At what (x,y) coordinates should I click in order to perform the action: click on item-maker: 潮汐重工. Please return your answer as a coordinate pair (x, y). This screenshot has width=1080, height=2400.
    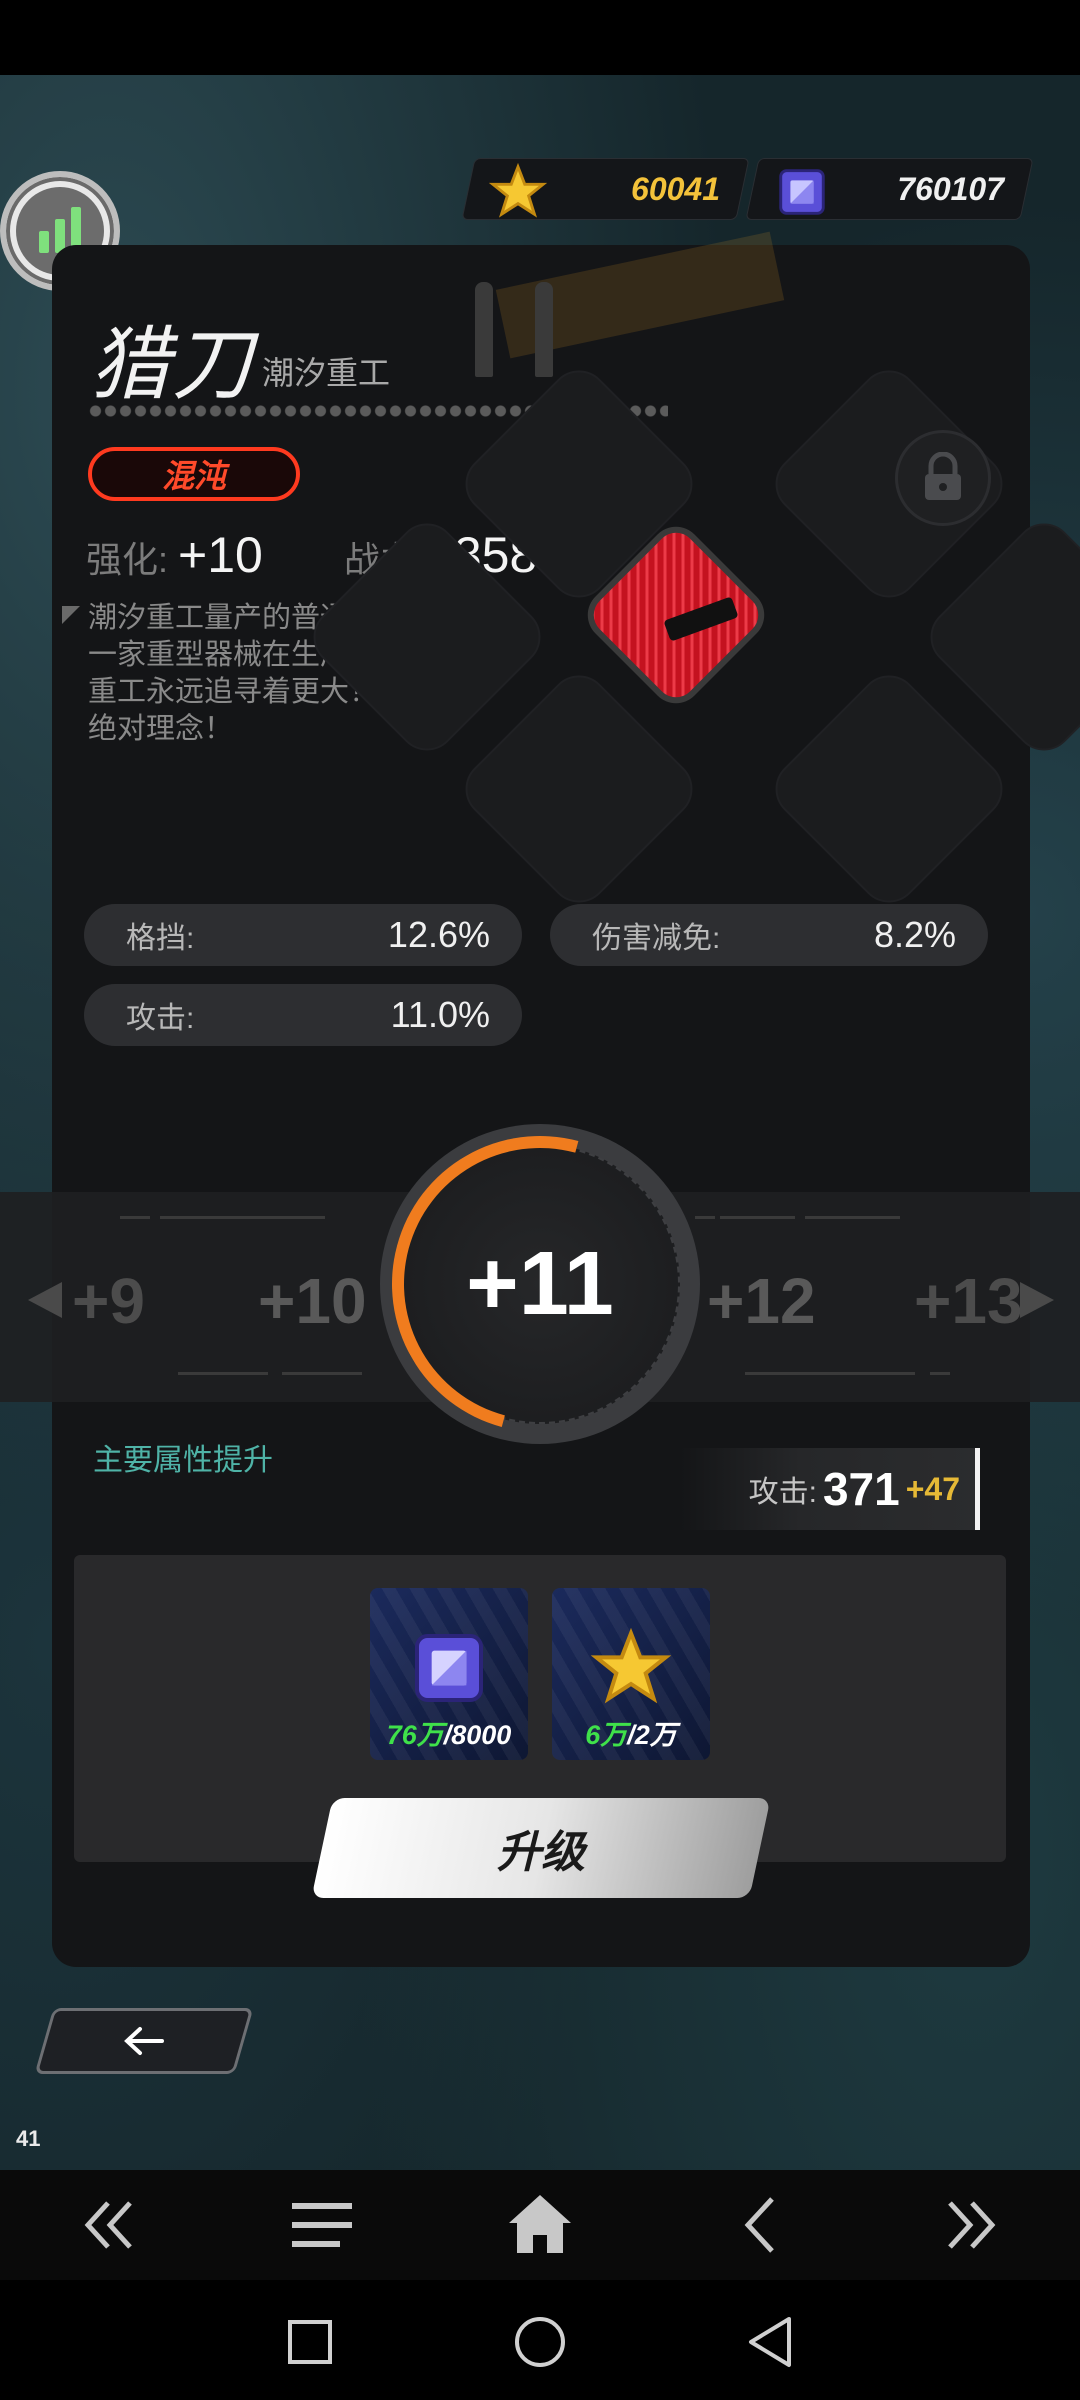
    Looking at the image, I should click on (326, 373).